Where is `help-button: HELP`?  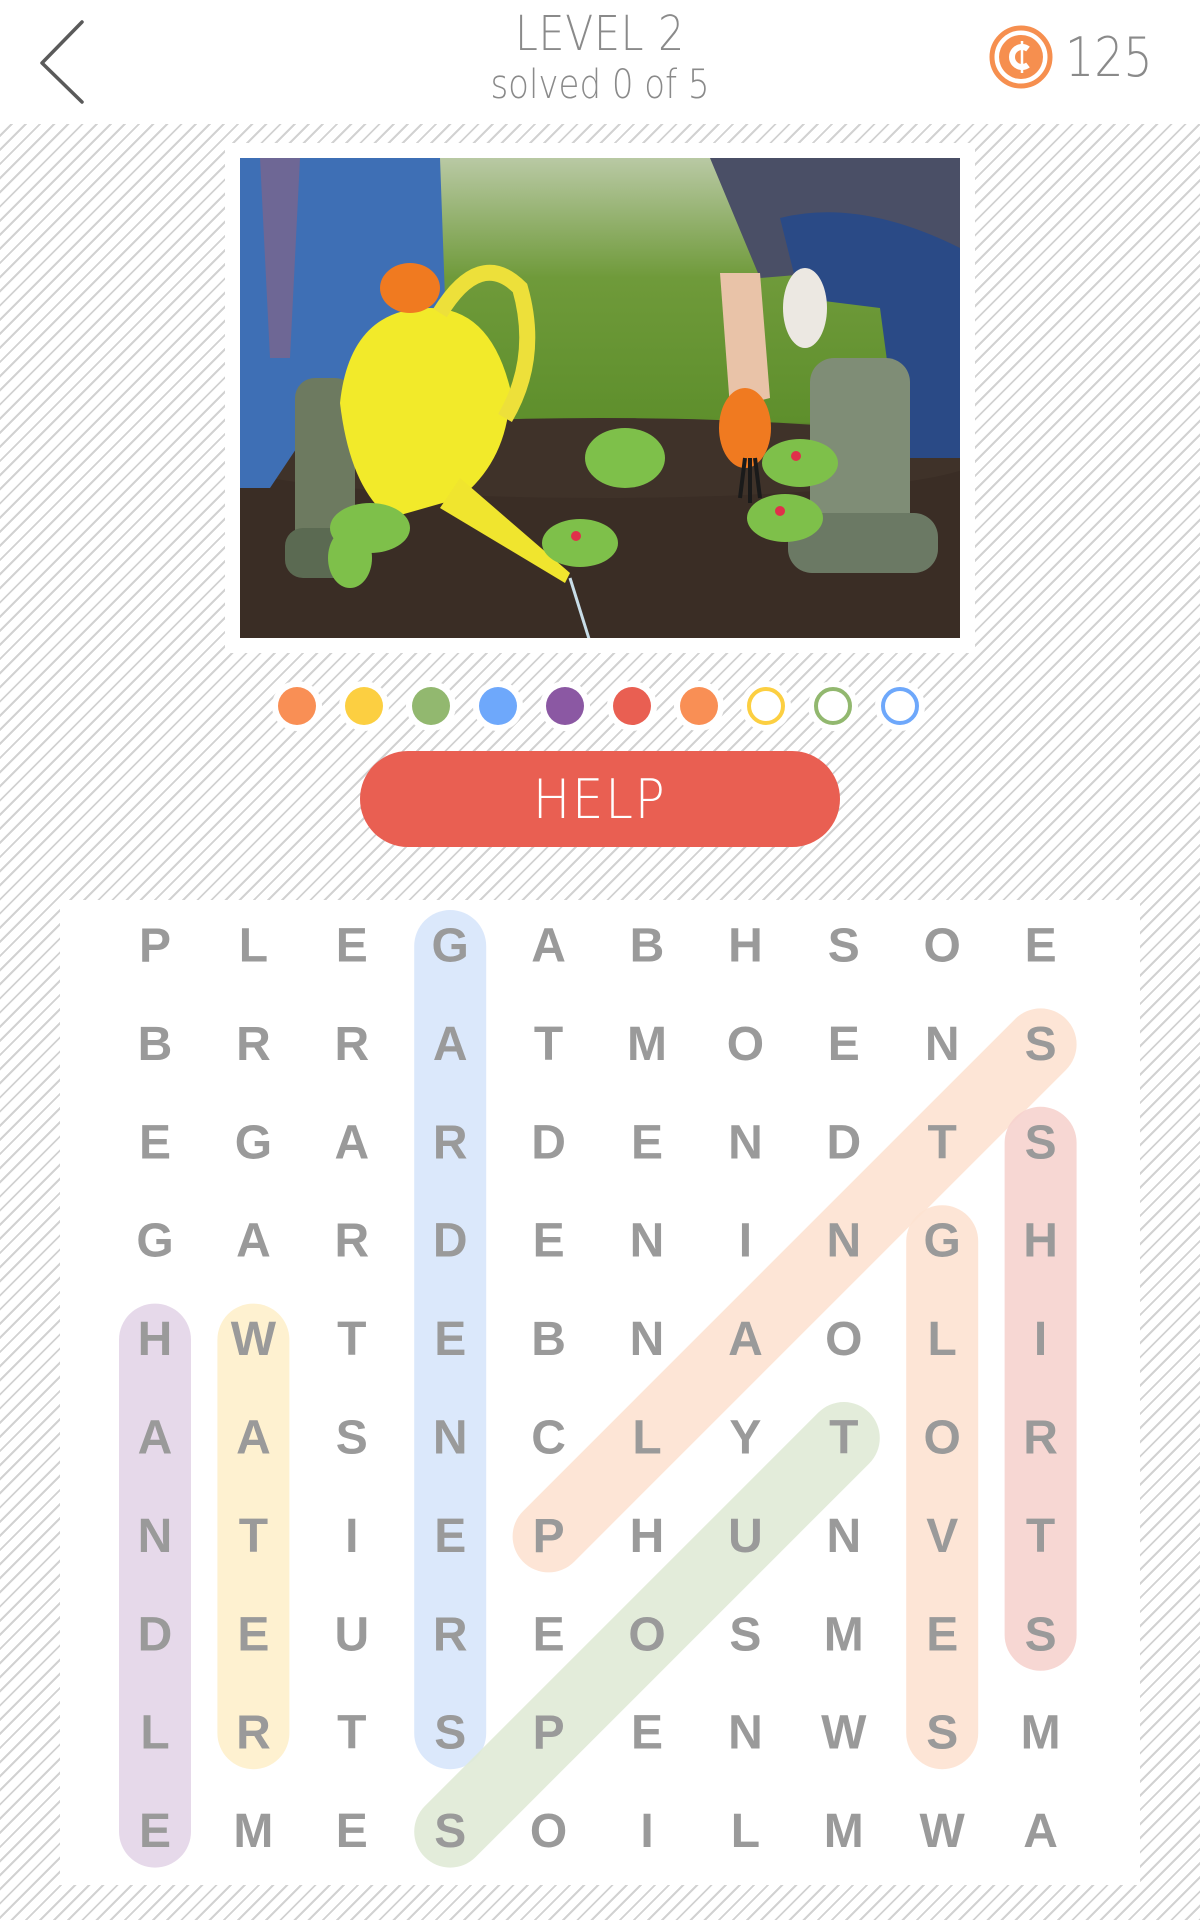
help-button: HELP is located at coordinates (600, 799).